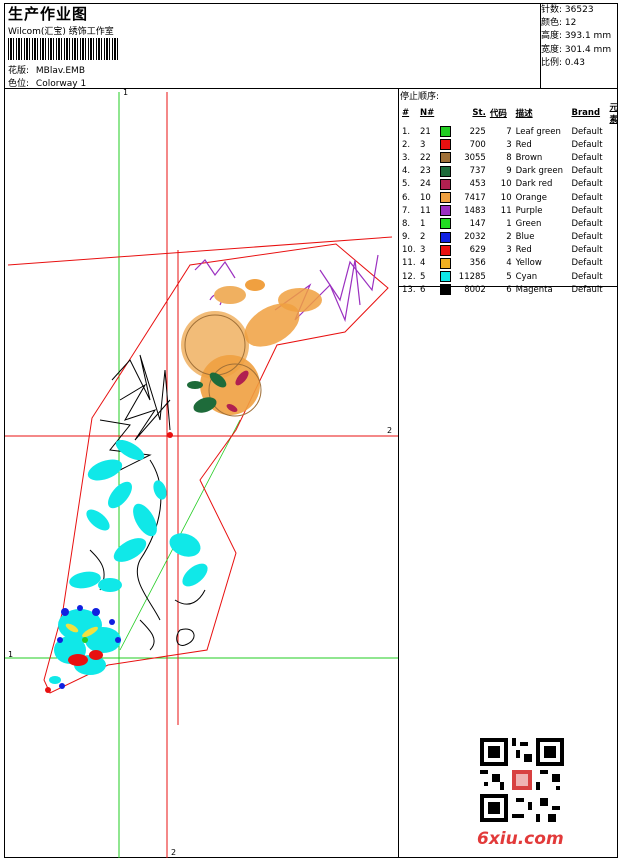 This screenshot has height=860, width=620. What do you see at coordinates (251, 347) in the screenshot?
I see `orange-stitch-group` at bounding box center [251, 347].